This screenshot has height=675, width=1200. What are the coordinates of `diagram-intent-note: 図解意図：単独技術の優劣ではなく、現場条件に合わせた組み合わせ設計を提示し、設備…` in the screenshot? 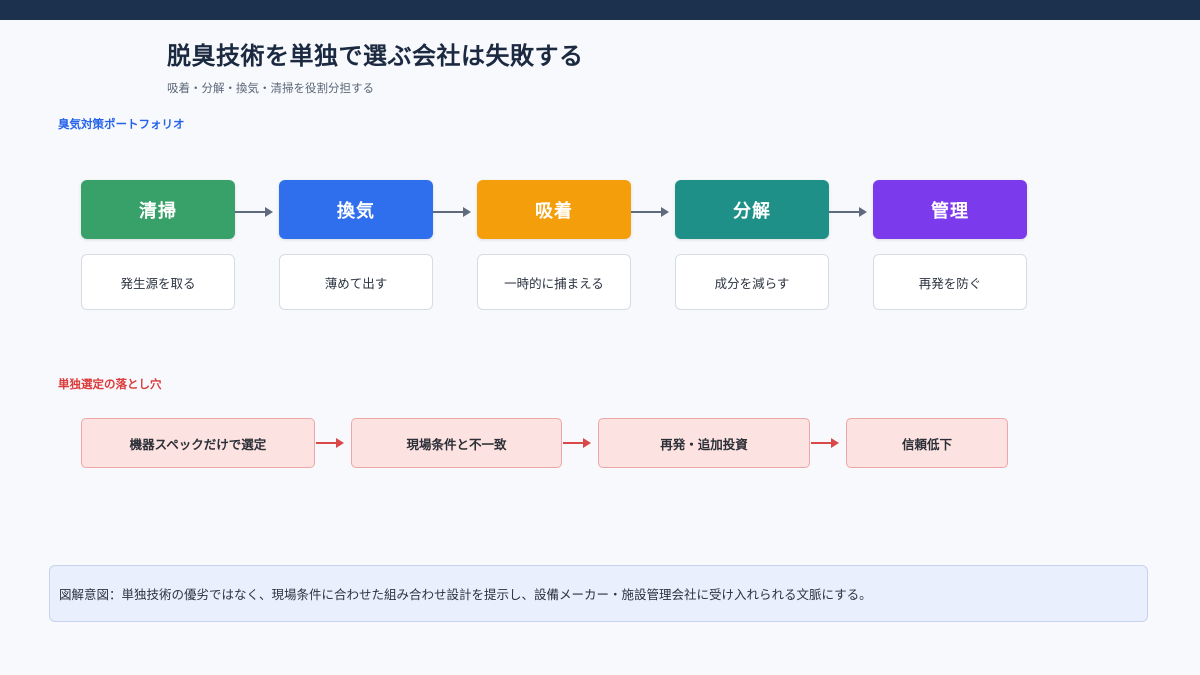 It's located at (598, 593).